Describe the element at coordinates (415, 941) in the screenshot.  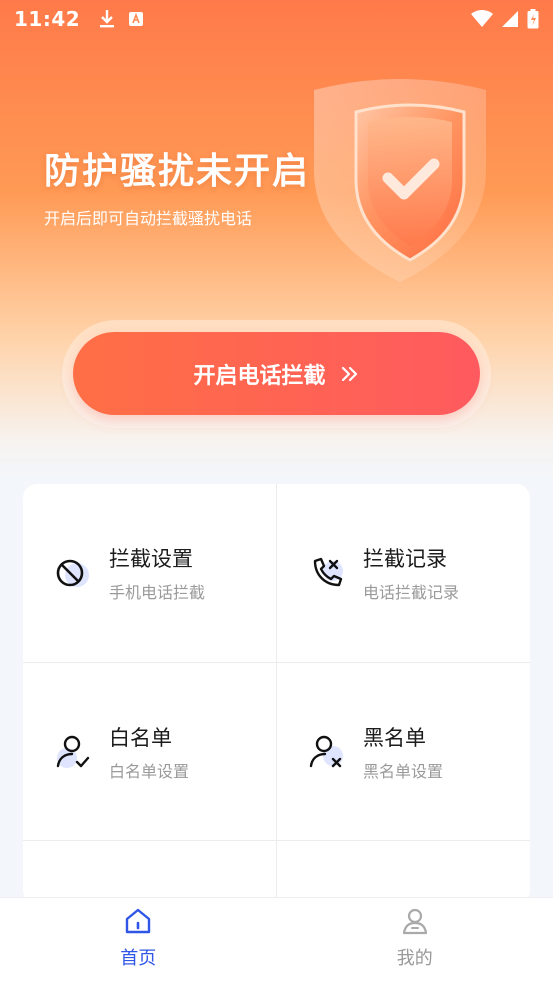
I see `tab-profile: 我的` at that location.